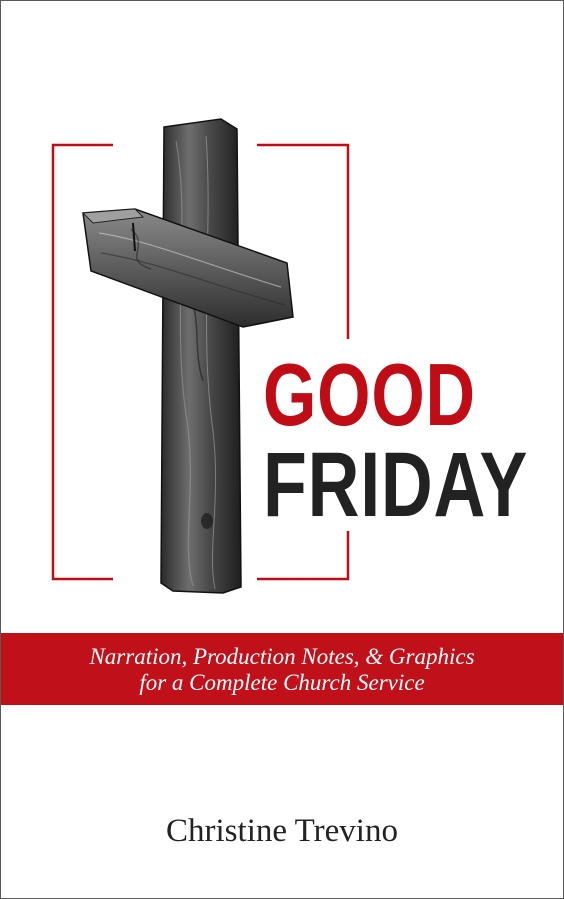  What do you see at coordinates (369, 394) in the screenshot?
I see `title-good: GOOD` at bounding box center [369, 394].